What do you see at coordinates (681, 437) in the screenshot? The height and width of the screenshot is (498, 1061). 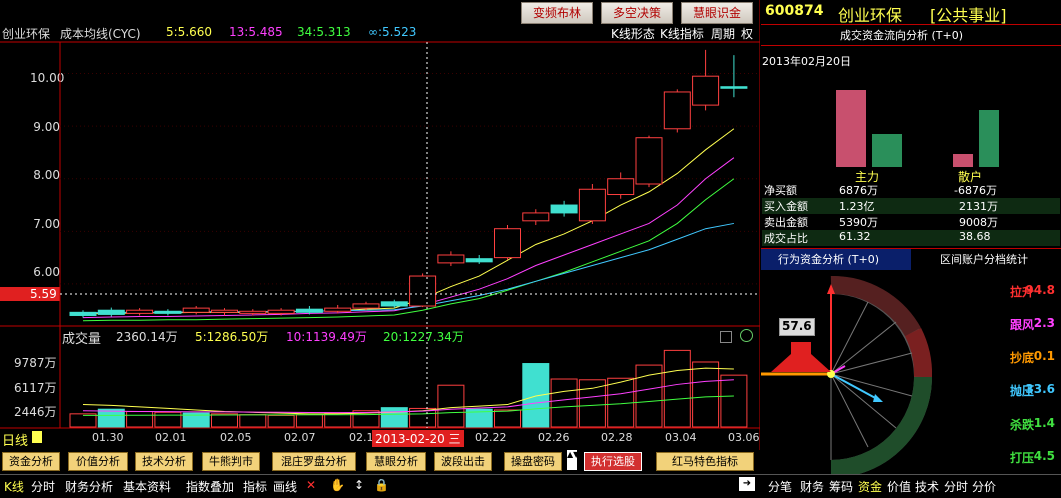 I see `x-tick-label: 03.04` at bounding box center [681, 437].